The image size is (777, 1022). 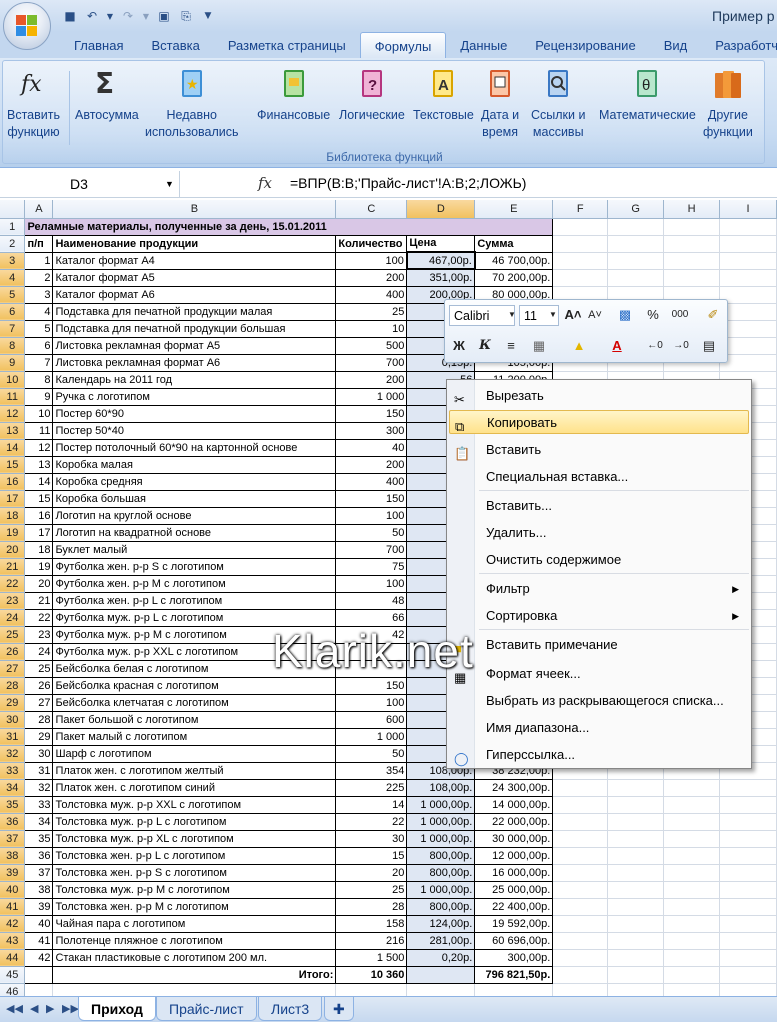 What do you see at coordinates (39, 277) in the screenshot?
I see `row-number: 2` at bounding box center [39, 277].